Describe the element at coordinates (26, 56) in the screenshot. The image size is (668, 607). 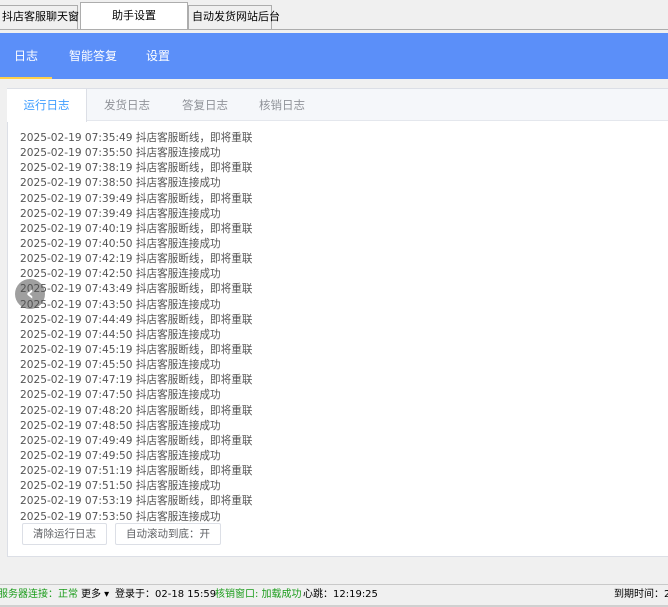
I see `nav-item-log: 日志` at that location.